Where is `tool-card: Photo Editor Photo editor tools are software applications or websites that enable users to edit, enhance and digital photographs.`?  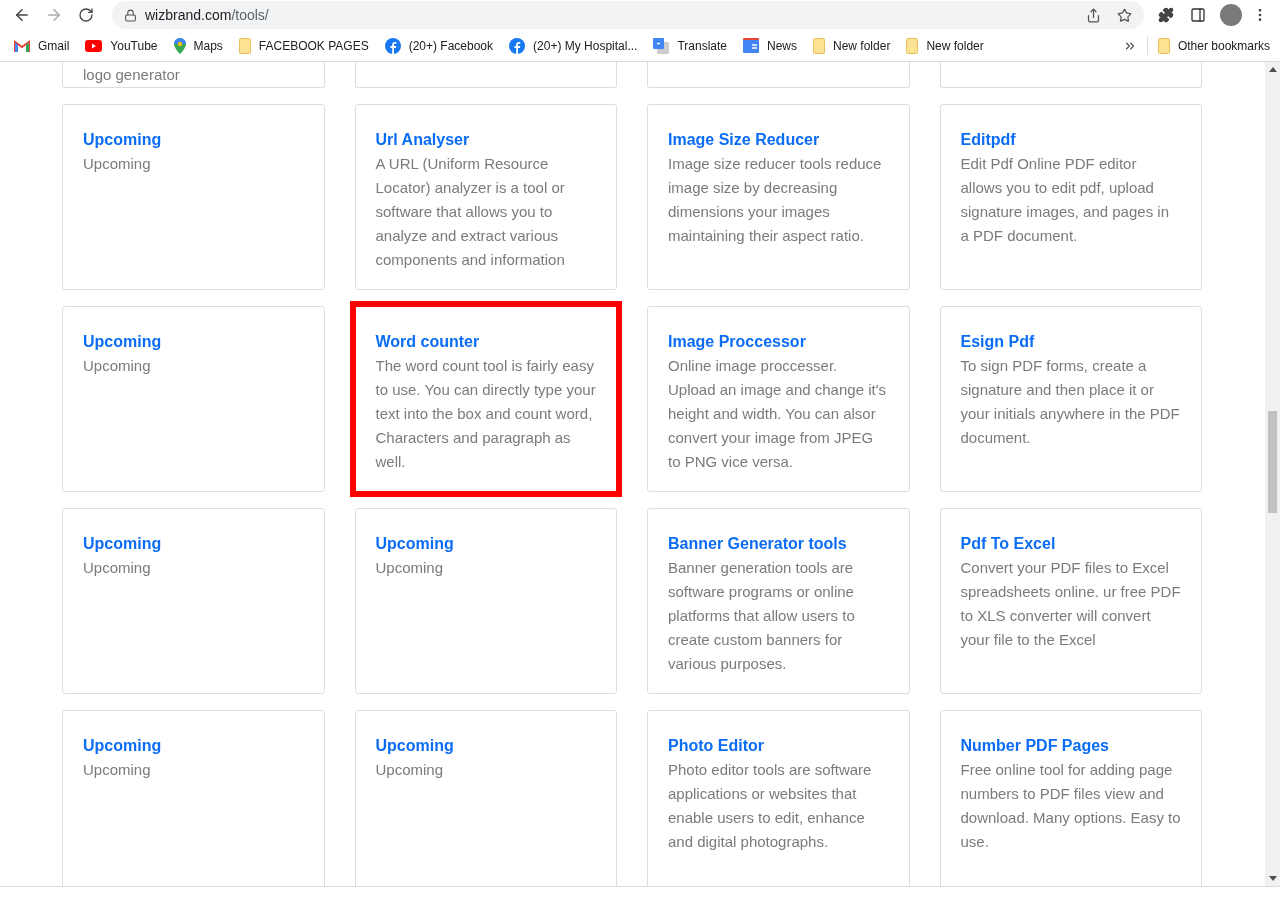
tool-card: Photo Editor Photo editor tools are software applications or websites that enable users to edit, enhance and digital photographs. is located at coordinates (778, 798).